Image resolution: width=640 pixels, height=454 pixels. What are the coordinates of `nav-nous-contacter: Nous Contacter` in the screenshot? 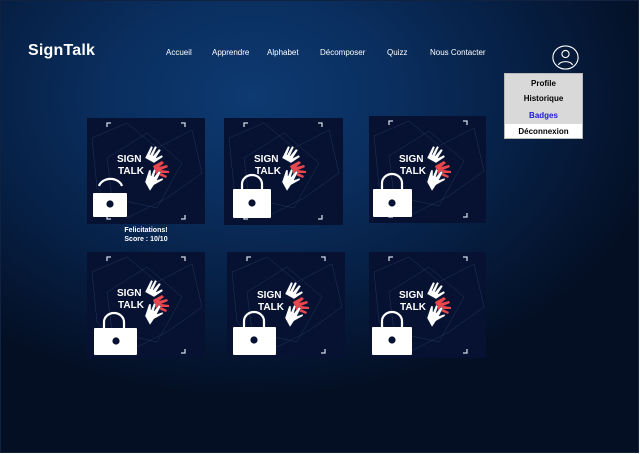 It's located at (458, 52).